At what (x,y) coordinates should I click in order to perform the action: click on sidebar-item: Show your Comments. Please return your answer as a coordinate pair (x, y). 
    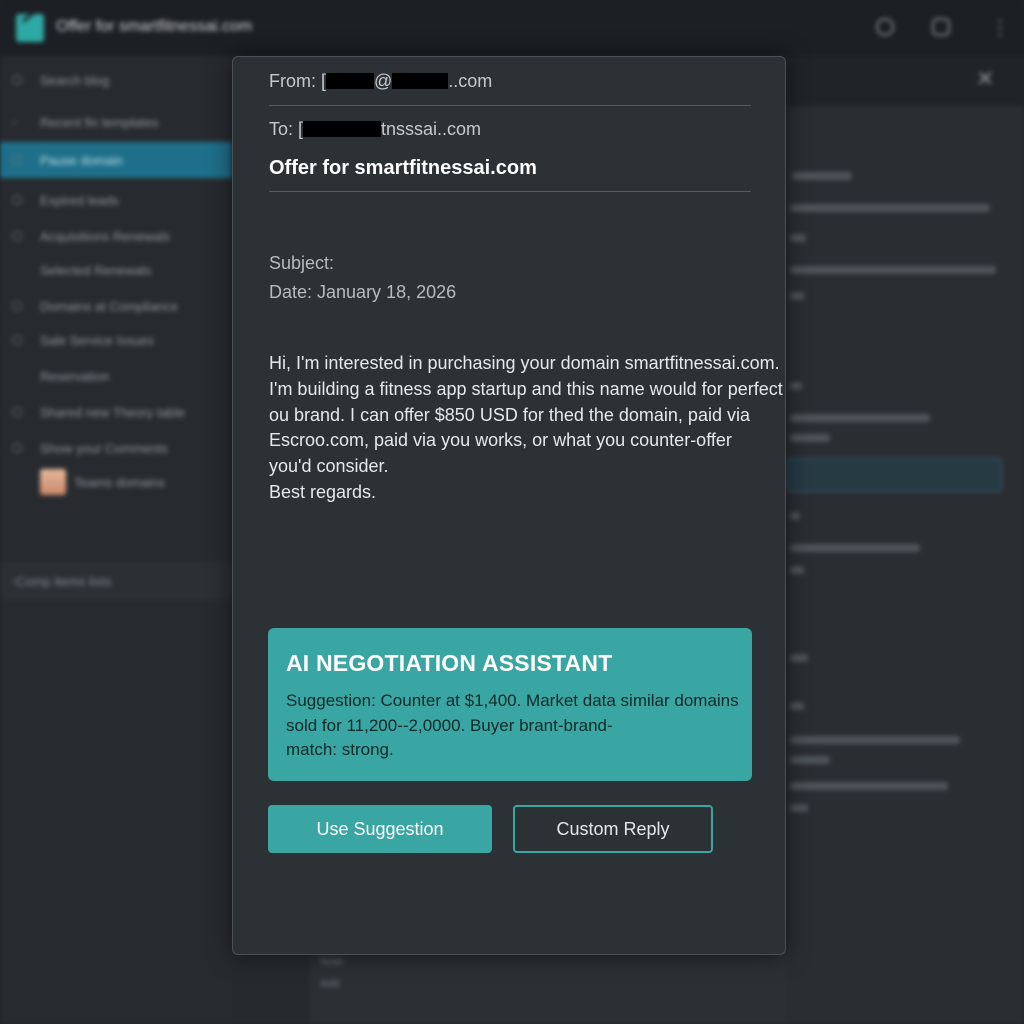
    Looking at the image, I should click on (116, 448).